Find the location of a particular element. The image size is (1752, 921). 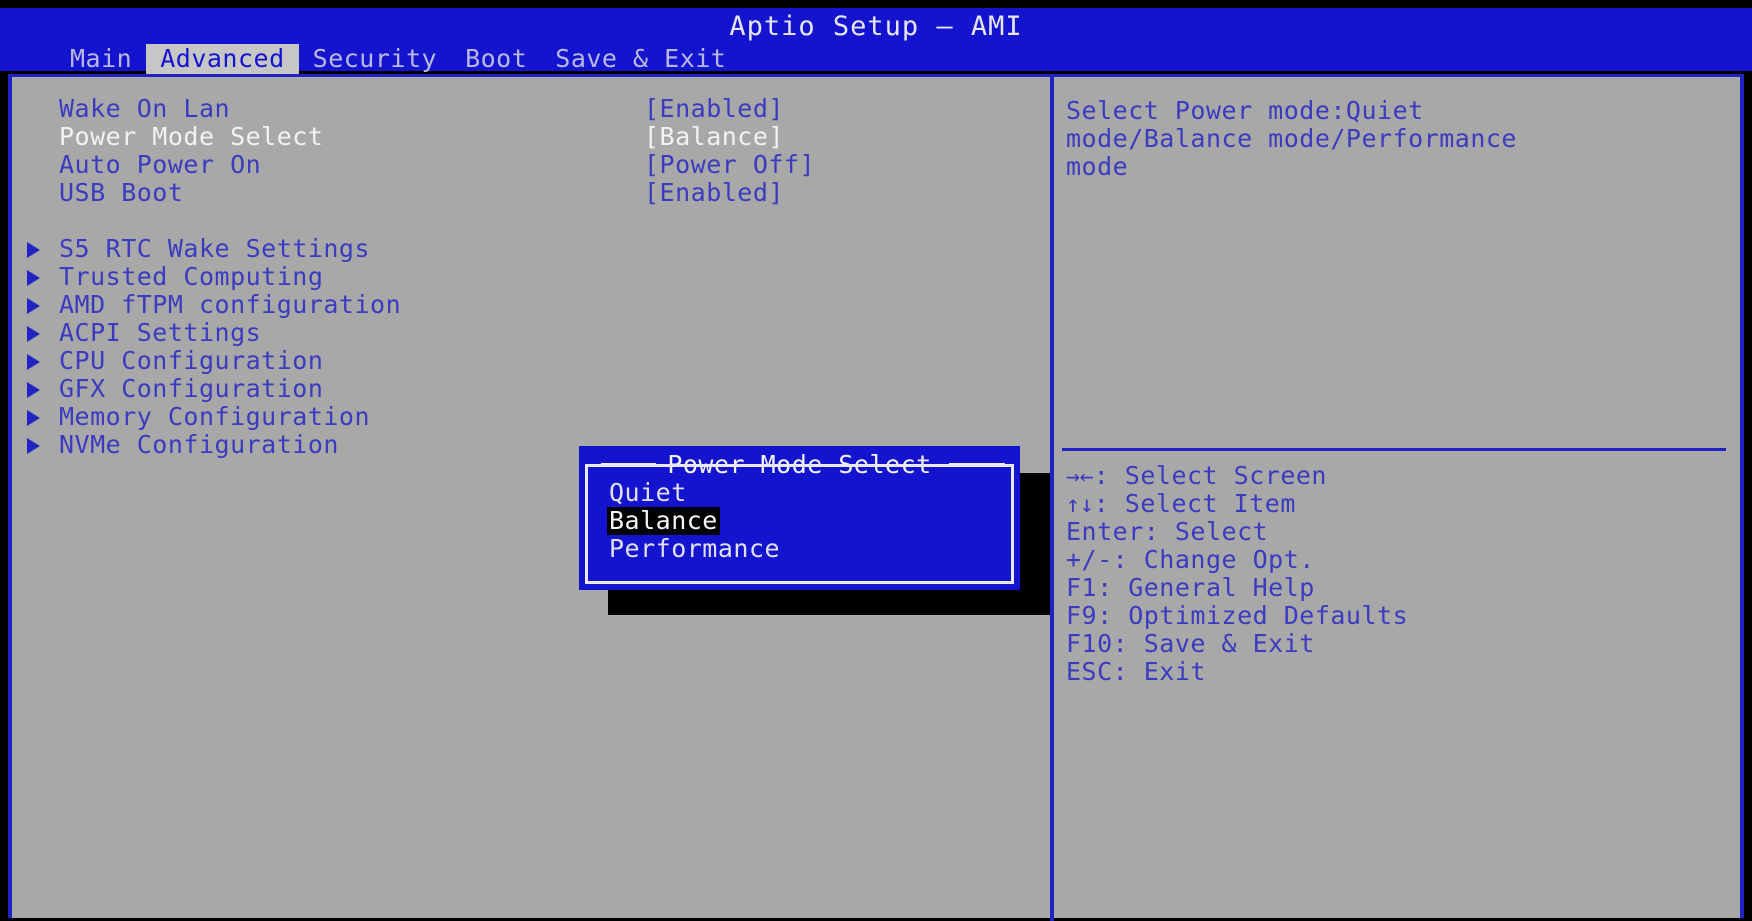

key-legend-text: : Select Screen is located at coordinates (1210, 475).